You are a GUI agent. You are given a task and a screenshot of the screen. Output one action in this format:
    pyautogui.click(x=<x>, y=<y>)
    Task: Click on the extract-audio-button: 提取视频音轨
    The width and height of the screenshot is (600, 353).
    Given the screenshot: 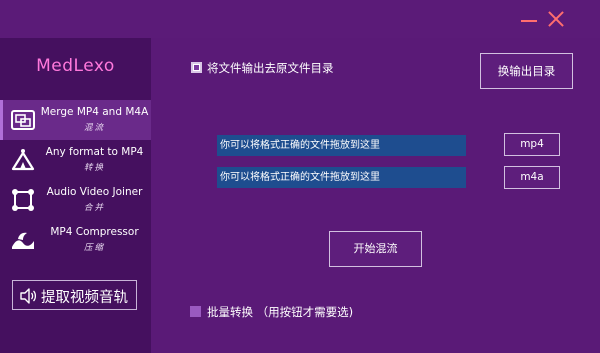 What is the action you would take?
    pyautogui.click(x=74, y=295)
    